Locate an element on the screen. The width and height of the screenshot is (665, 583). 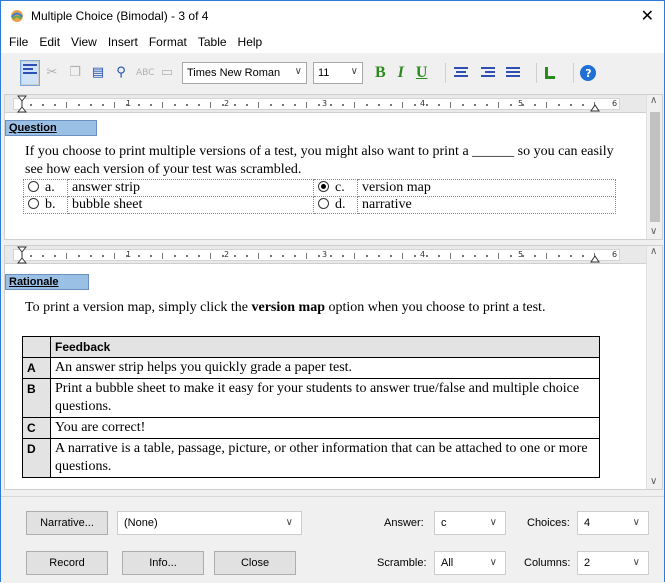
menu-table: Table is located at coordinates (214, 42).